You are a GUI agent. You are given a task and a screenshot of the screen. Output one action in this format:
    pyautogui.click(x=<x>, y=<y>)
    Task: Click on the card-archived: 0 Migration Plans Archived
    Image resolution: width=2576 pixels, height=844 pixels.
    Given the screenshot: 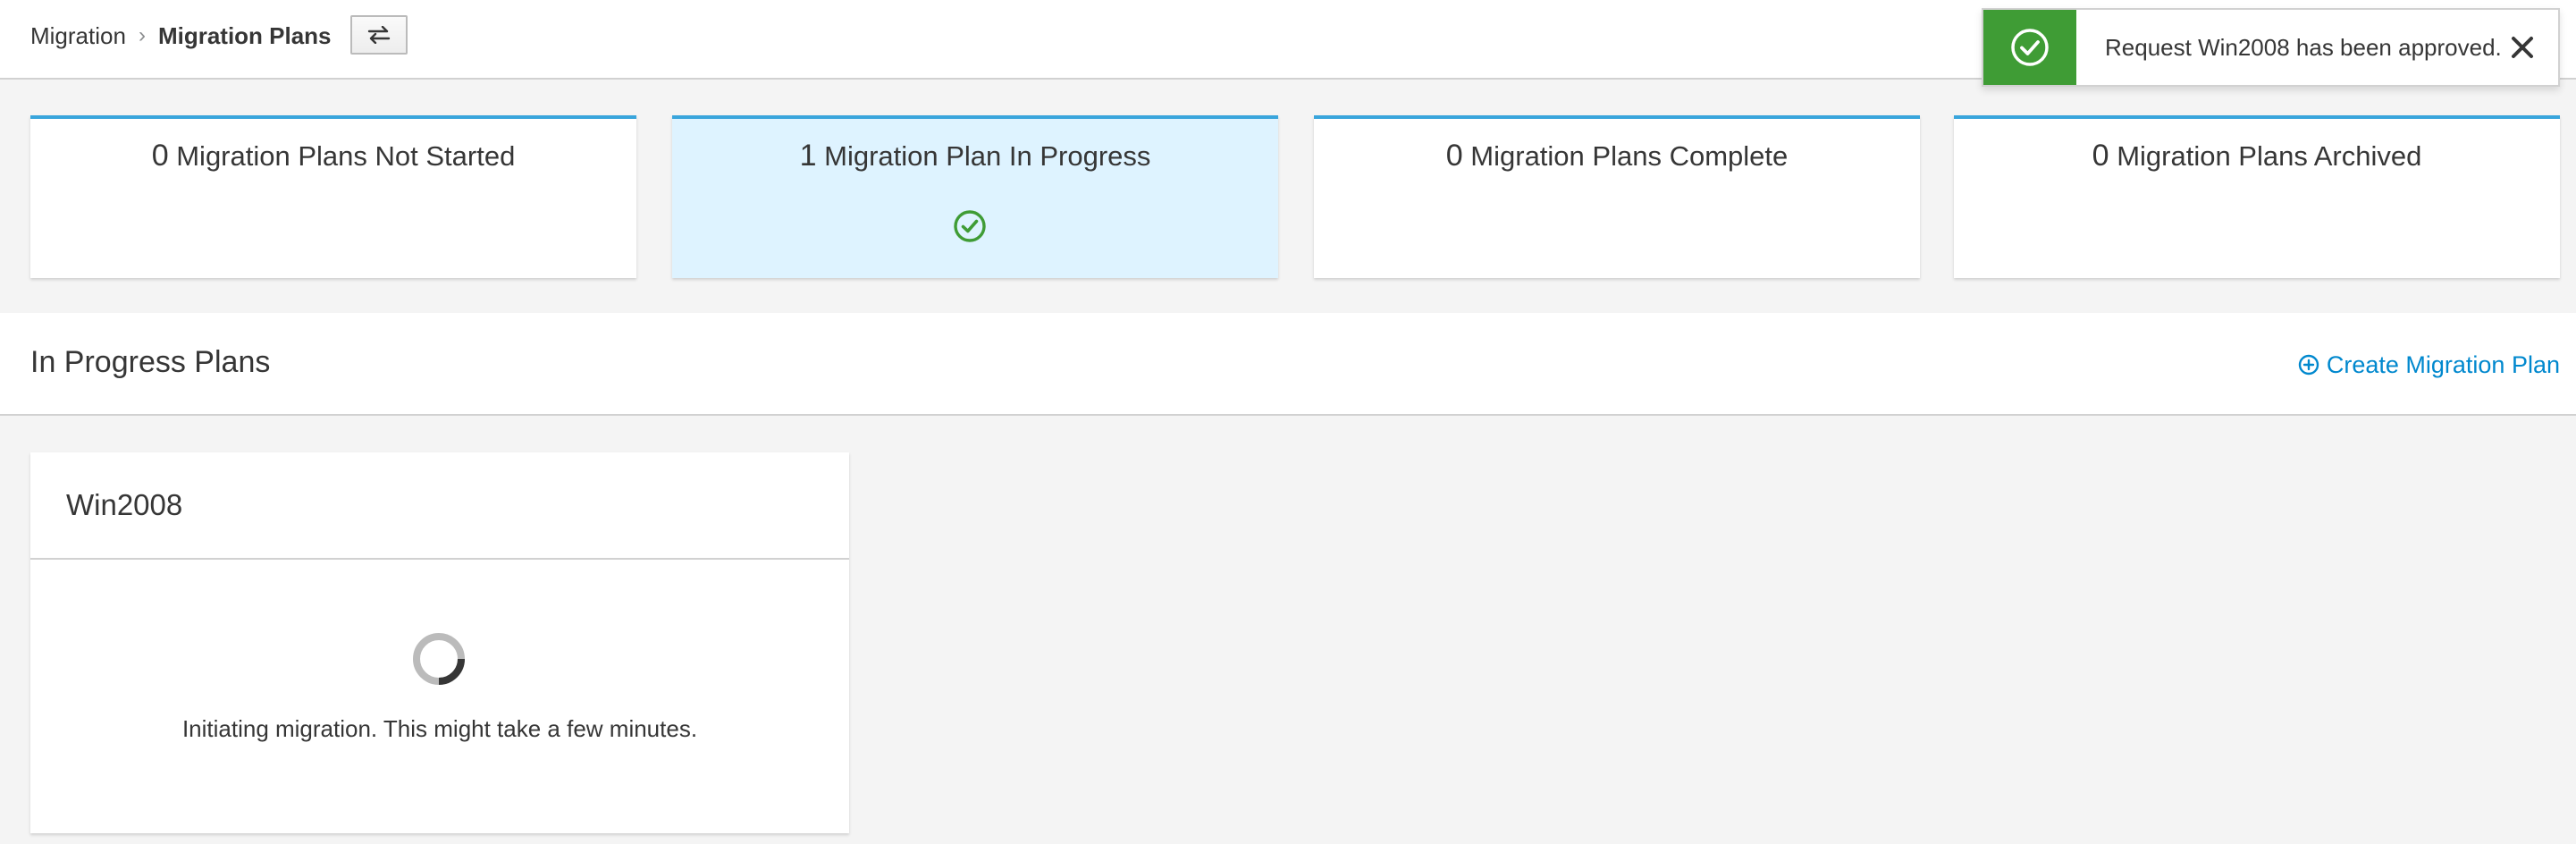 What is the action you would take?
    pyautogui.click(x=2257, y=196)
    